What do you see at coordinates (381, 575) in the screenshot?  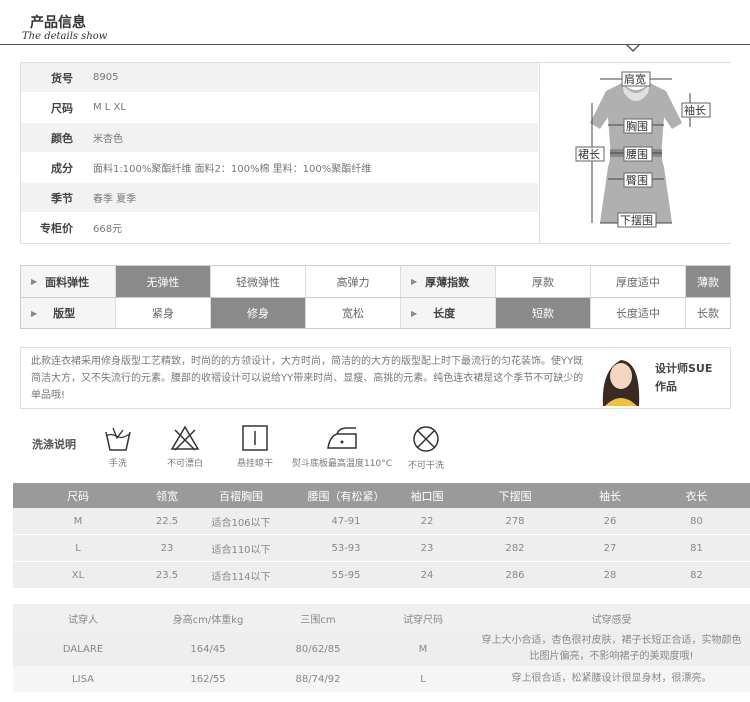 I see `table-row: XL 23.5 适合114以下 55-95 24 286 28 82` at bounding box center [381, 575].